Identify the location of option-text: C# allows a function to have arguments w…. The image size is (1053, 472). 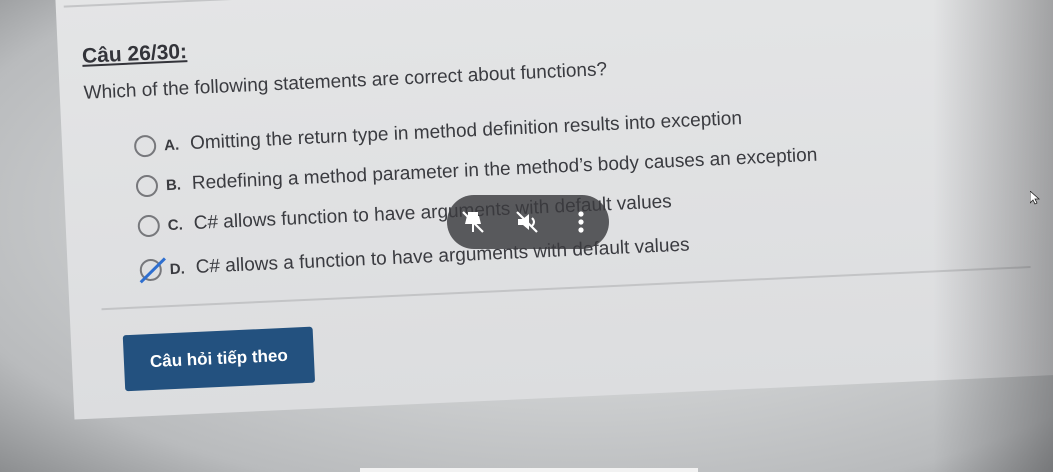
(442, 256).